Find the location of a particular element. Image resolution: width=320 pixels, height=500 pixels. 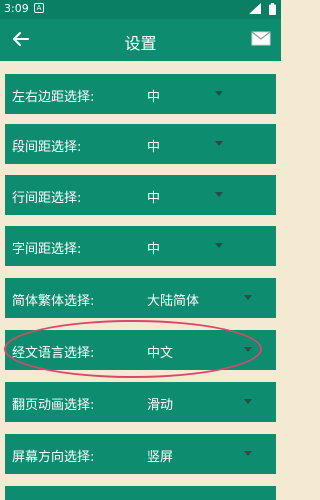

status-bar: 3:09 A is located at coordinates (140, 9).